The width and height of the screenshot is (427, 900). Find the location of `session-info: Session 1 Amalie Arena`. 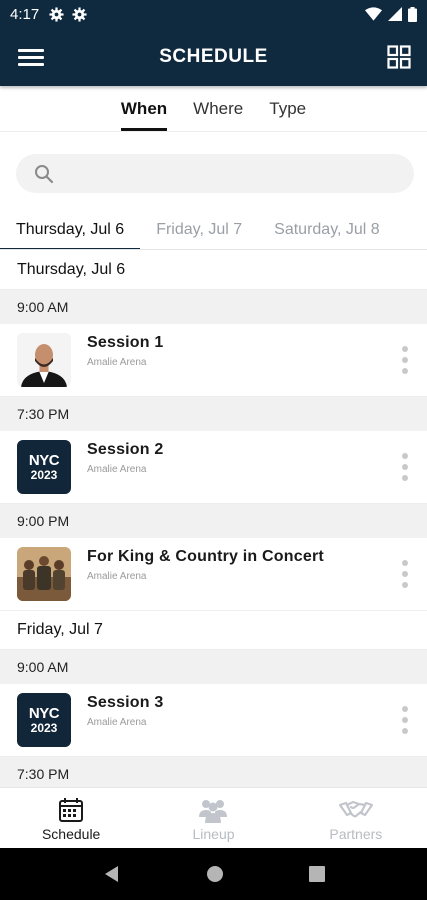

session-info: Session 1 Amalie Arena is located at coordinates (125, 346).